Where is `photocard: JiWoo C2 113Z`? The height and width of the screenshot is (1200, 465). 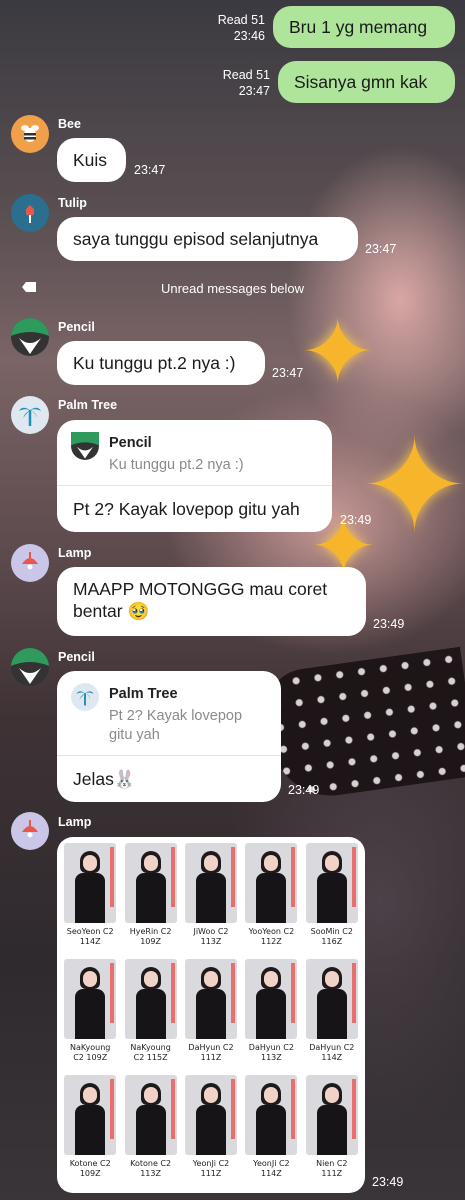
photocard: JiWoo C2 113Z is located at coordinates (211, 899).